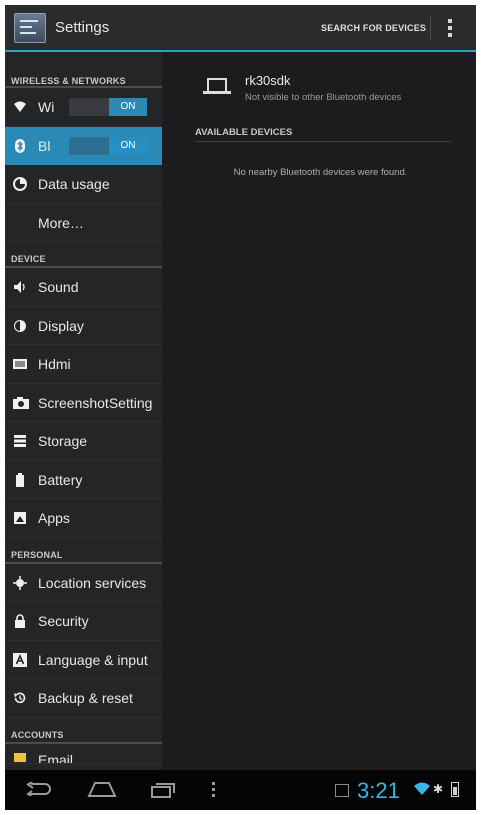 The width and height of the screenshot is (481, 815). Describe the element at coordinates (83, 287) in the screenshot. I see `sidebar-item-sound: Sound` at that location.